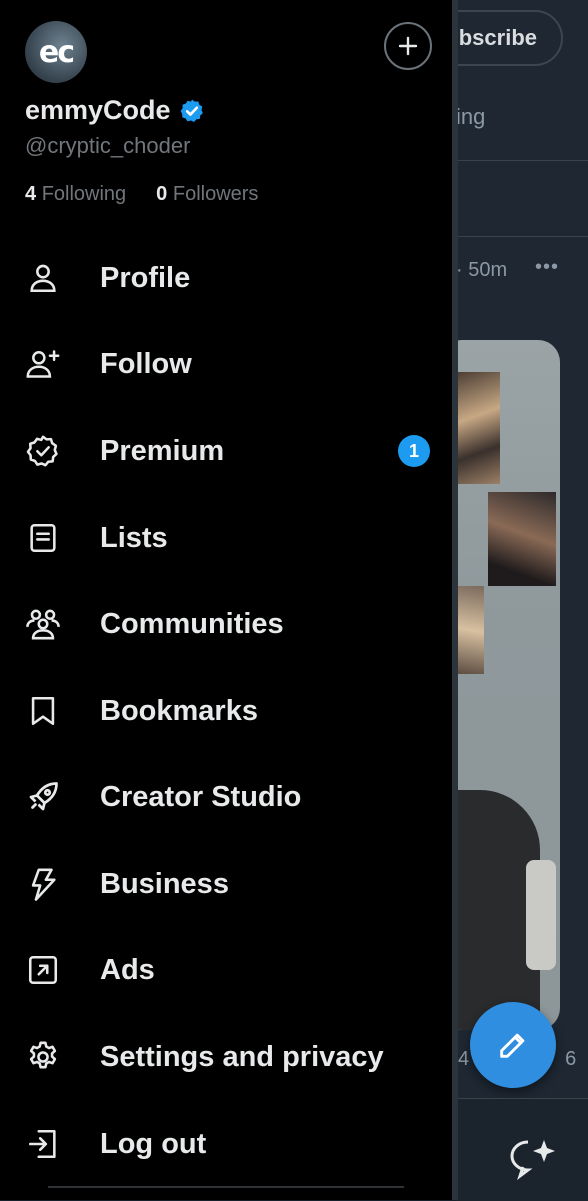 The height and width of the screenshot is (1201, 588). What do you see at coordinates (84, 194) in the screenshot?
I see `following-label: Following` at bounding box center [84, 194].